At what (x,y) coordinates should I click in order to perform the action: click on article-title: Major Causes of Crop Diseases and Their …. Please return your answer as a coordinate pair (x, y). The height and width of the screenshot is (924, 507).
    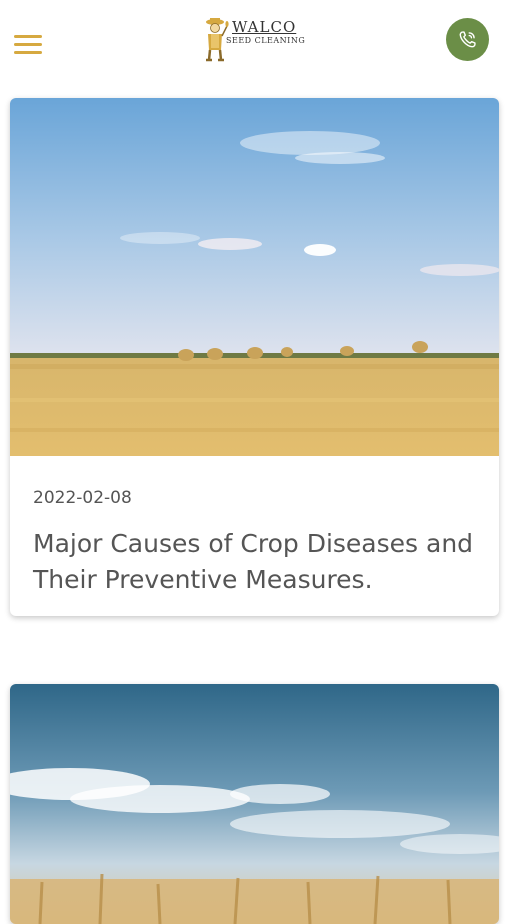
    Looking at the image, I should click on (258, 562).